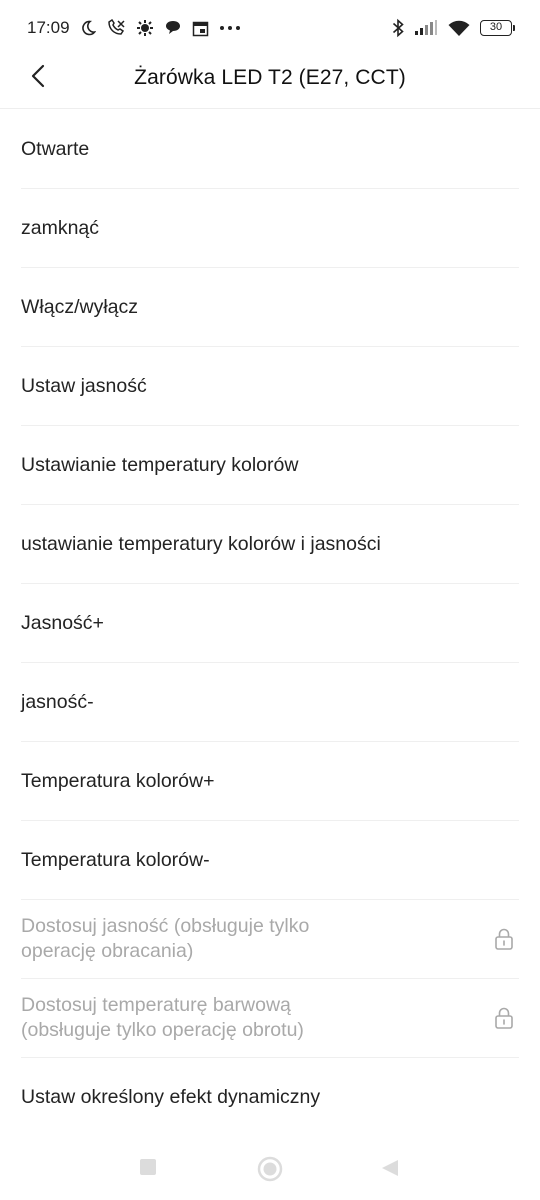 The height and width of the screenshot is (1200, 540). Describe the element at coordinates (270, 781) in the screenshot. I see `action-color-temperature-up: Temperatura kolorów+` at that location.